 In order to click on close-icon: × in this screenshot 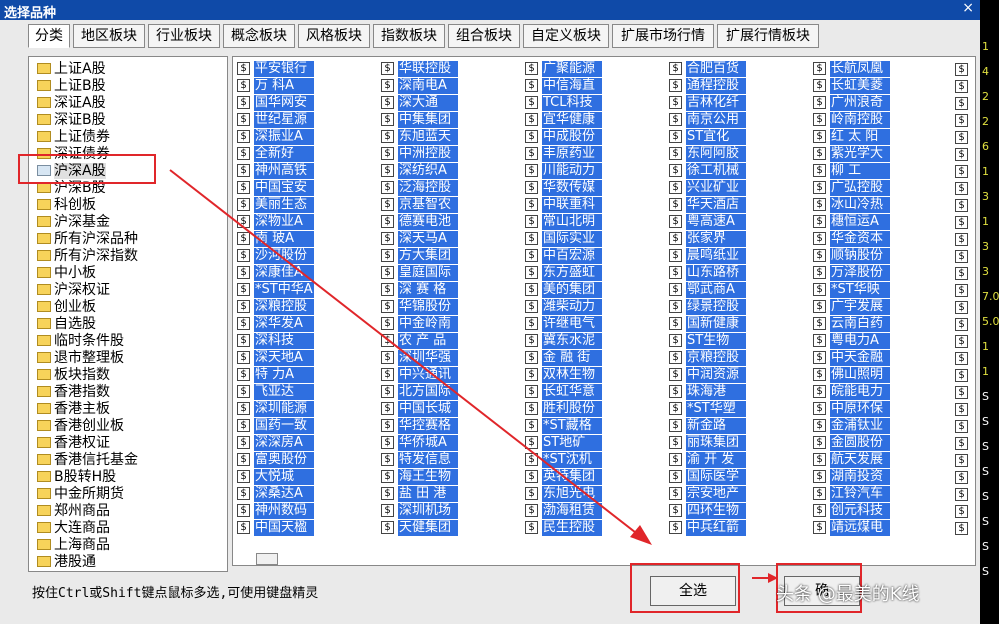, I will do `click(968, 8)`.